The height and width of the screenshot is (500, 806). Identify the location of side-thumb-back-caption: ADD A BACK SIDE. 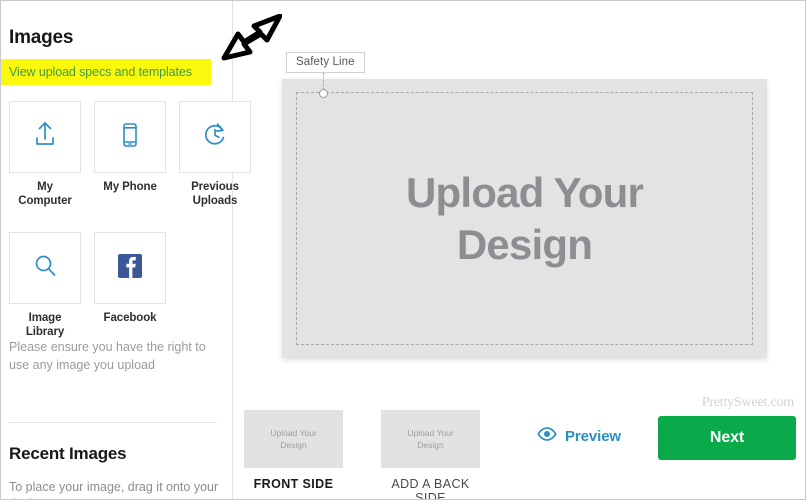
(430, 488).